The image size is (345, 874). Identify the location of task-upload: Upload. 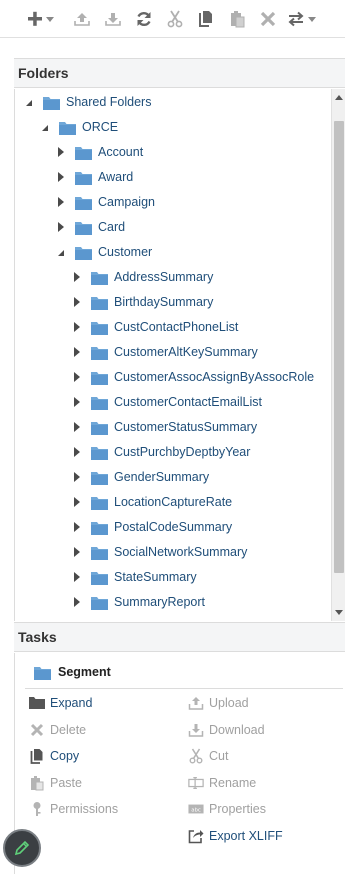
(218, 703).